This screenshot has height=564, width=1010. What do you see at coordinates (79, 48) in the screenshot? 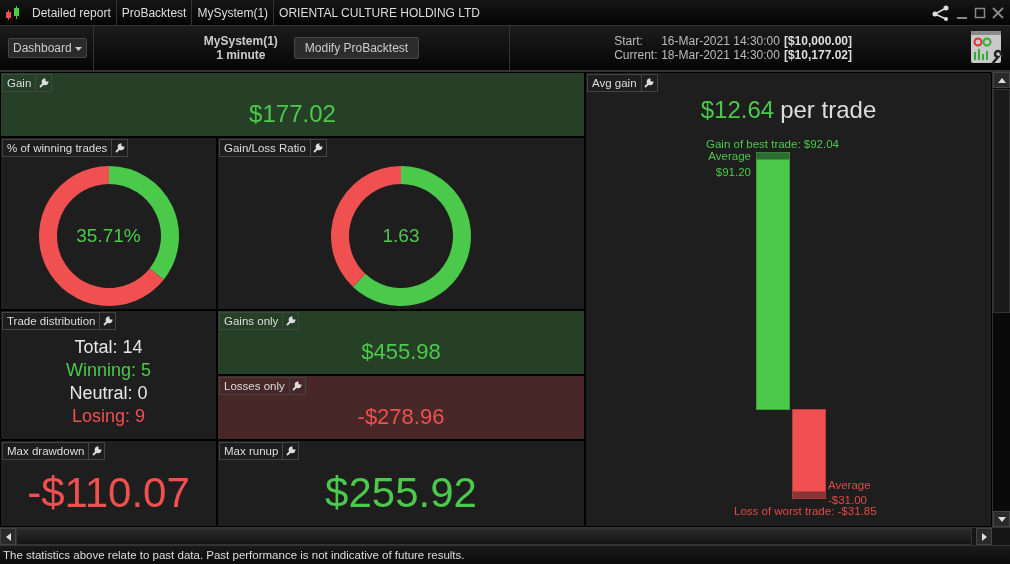
I see `caret-icon` at bounding box center [79, 48].